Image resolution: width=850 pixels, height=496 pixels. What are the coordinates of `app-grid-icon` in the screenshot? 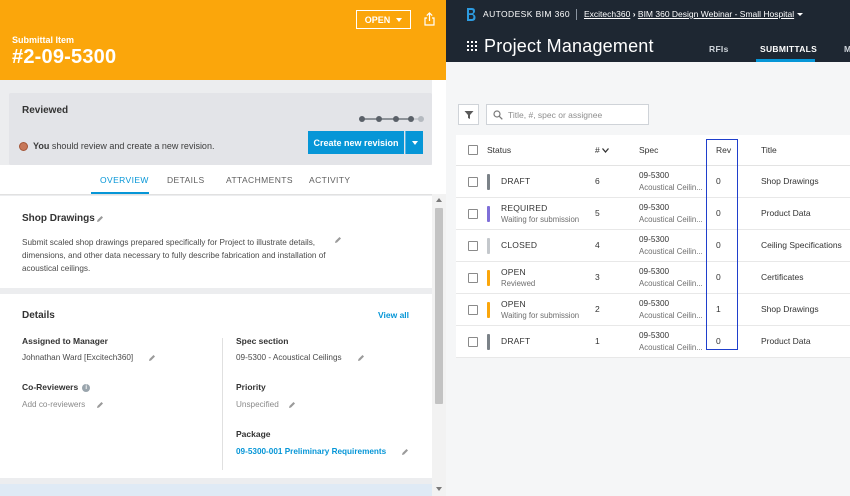 It's located at (472, 46).